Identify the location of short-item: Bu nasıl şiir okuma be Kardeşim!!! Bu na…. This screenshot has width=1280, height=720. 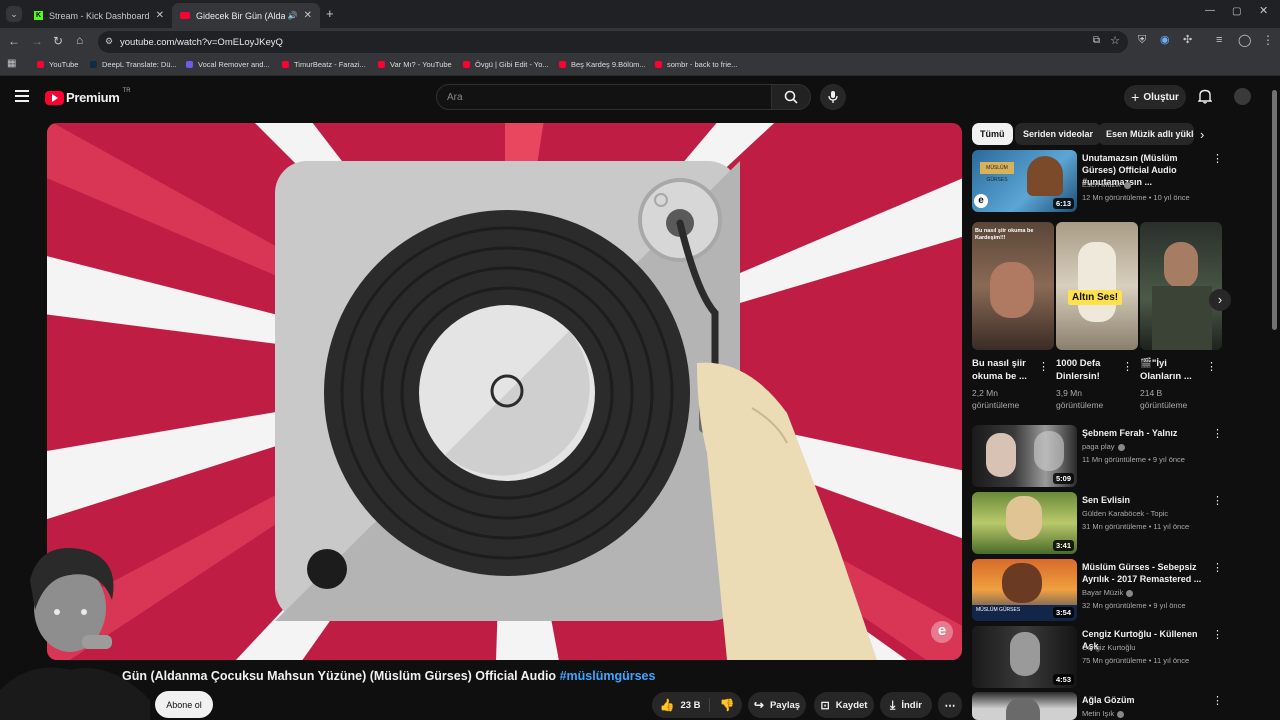
(1013, 316).